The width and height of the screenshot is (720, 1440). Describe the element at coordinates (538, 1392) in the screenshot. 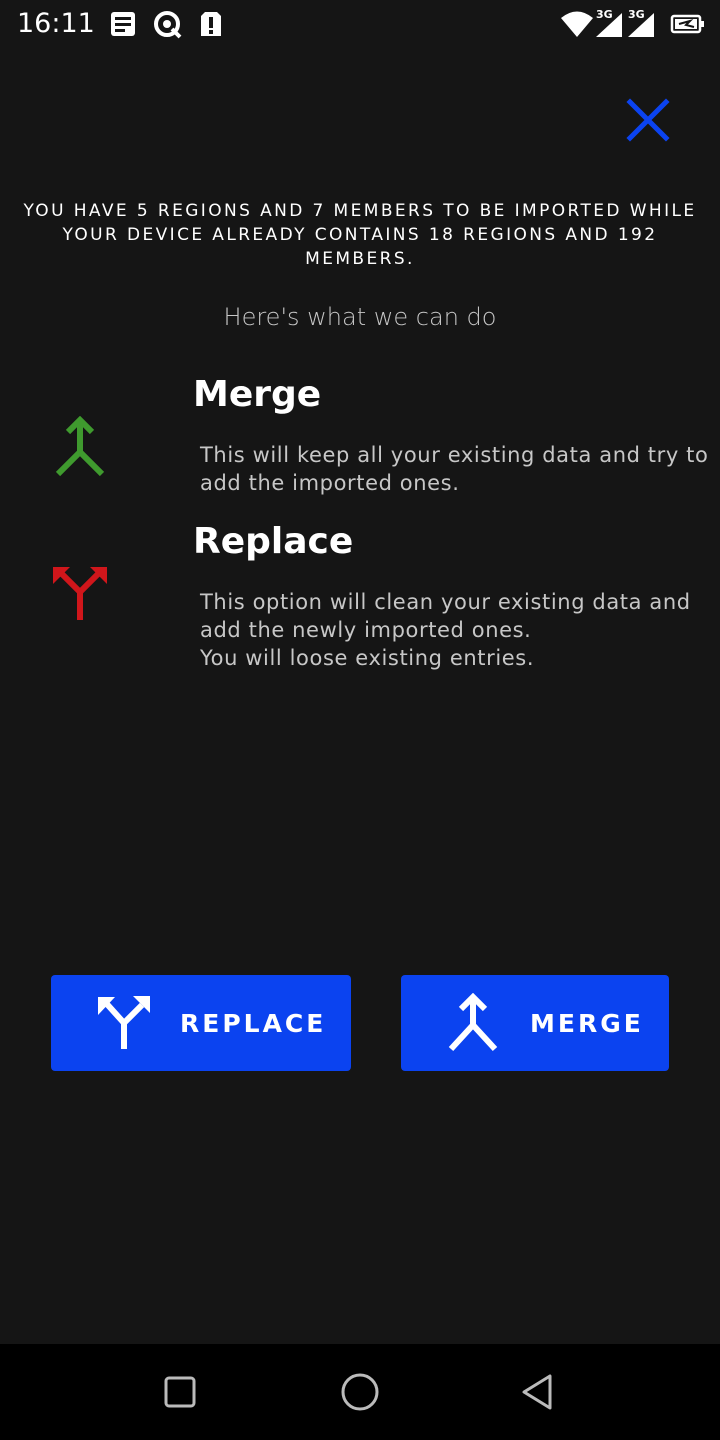

I see `back-triangle-icon` at that location.